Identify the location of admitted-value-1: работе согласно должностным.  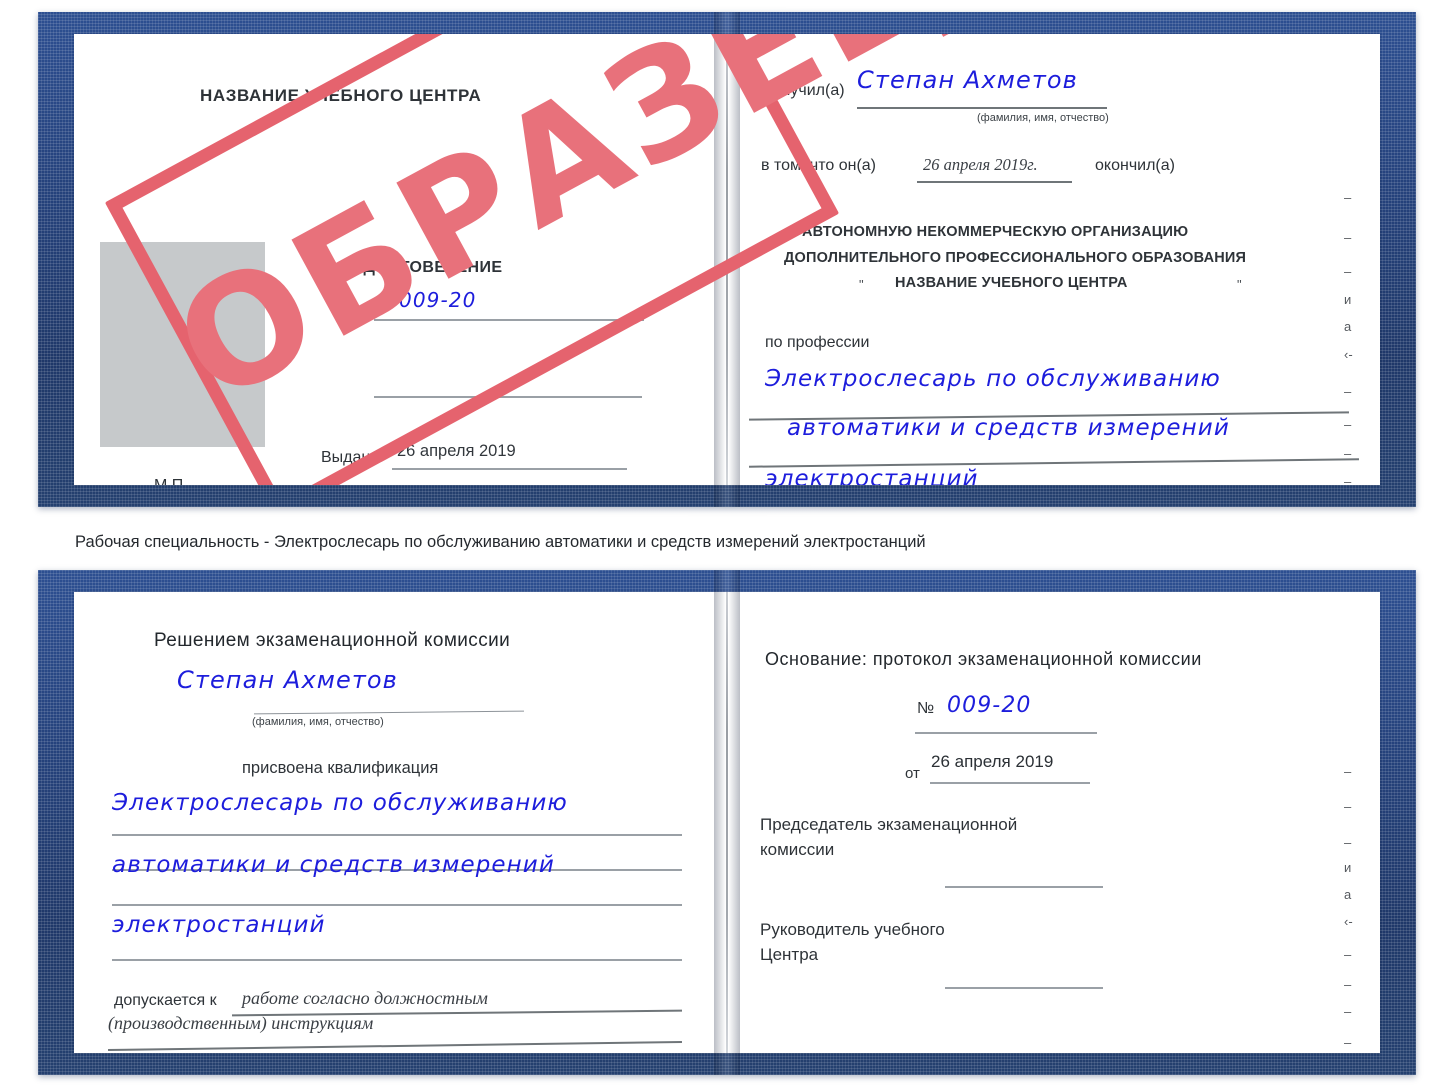
(365, 998).